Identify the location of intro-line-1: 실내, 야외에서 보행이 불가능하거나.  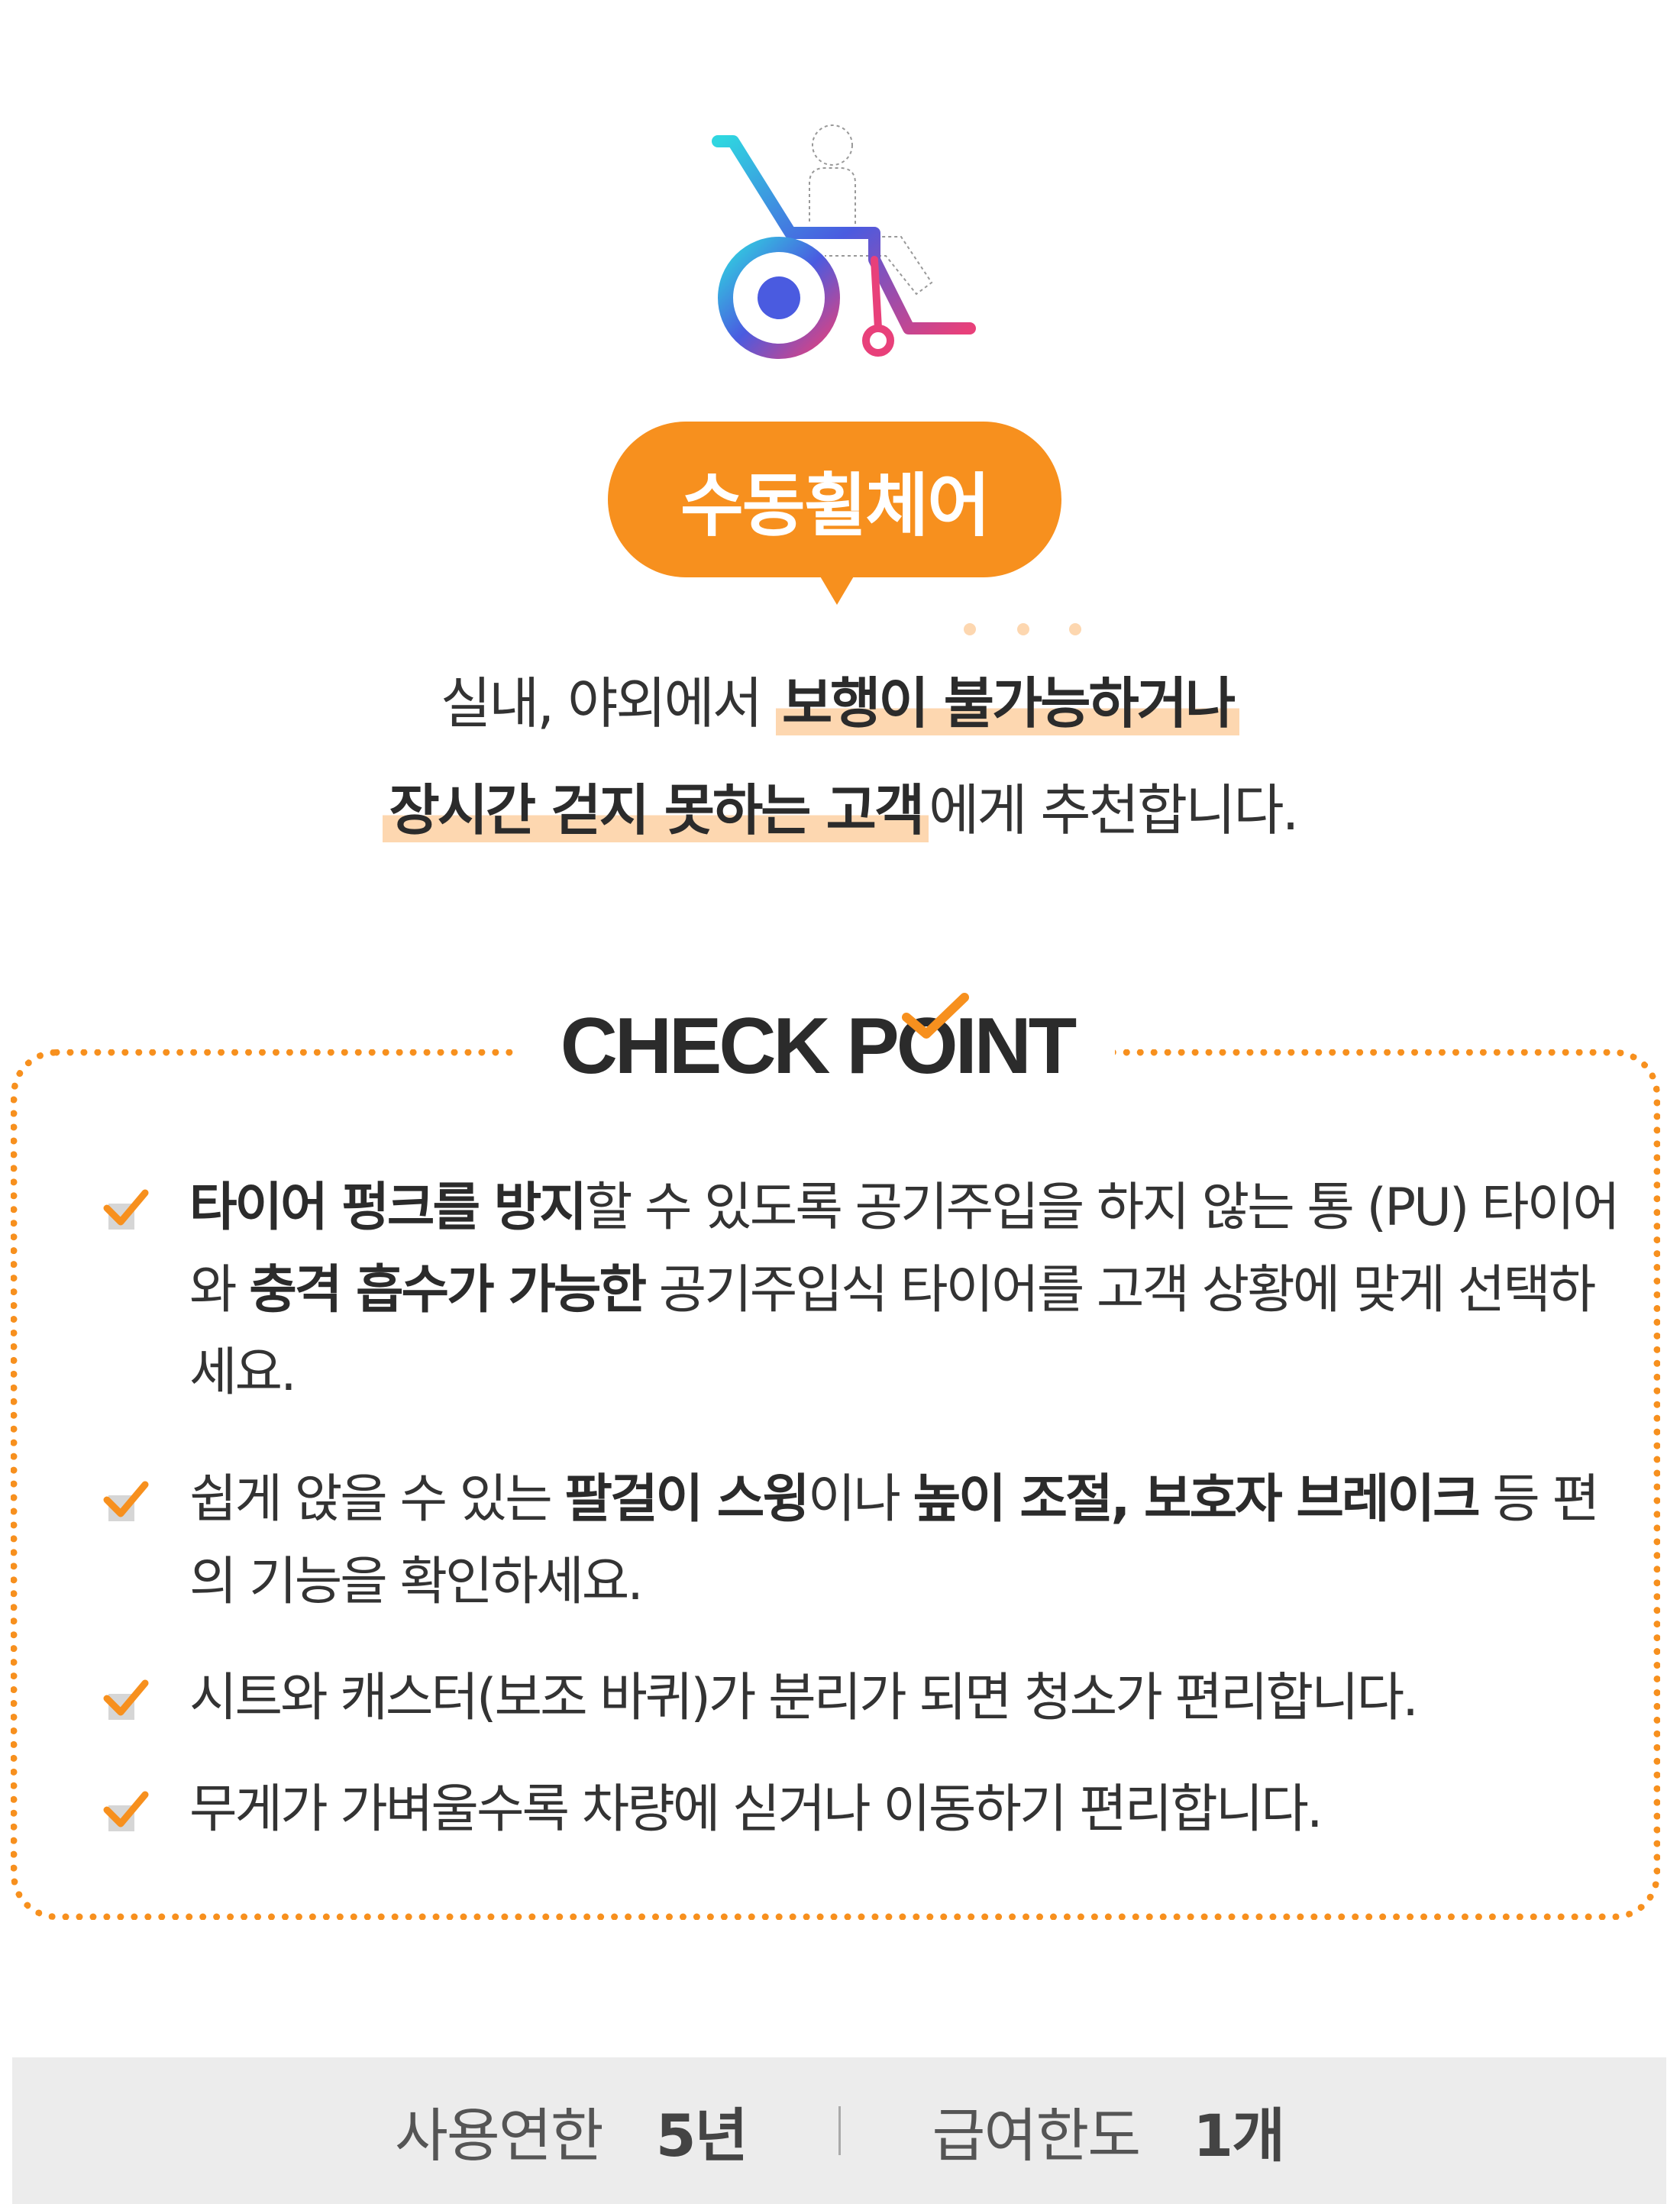
(840, 698).